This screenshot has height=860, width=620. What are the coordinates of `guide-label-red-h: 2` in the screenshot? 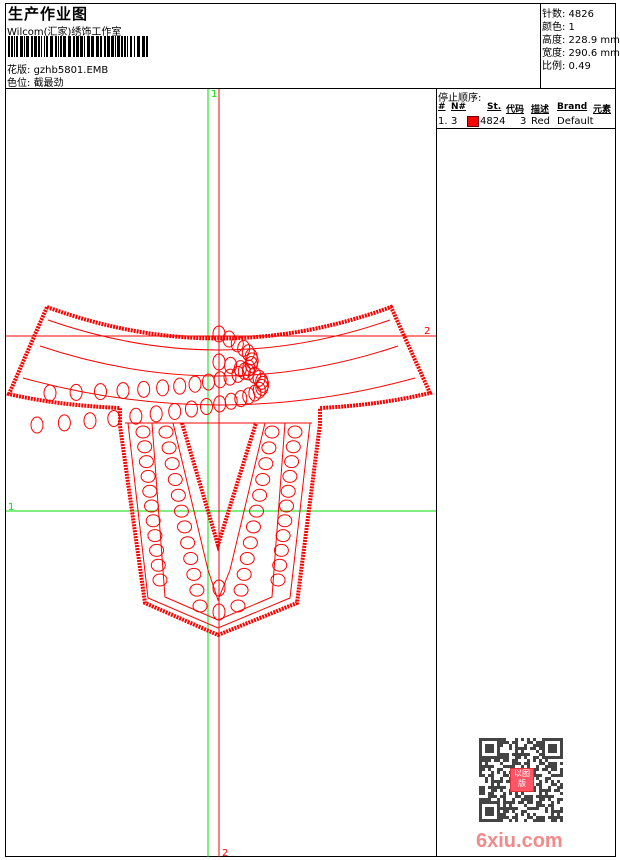 It's located at (427, 331).